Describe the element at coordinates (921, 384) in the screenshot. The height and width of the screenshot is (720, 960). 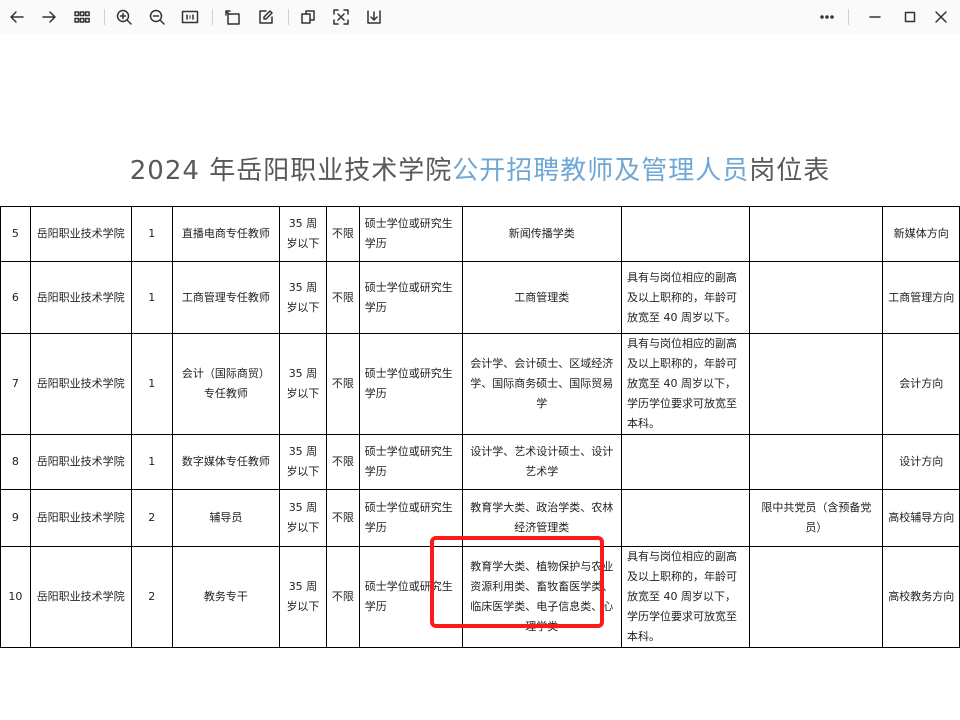
I see `research-direction: 会计方向` at that location.